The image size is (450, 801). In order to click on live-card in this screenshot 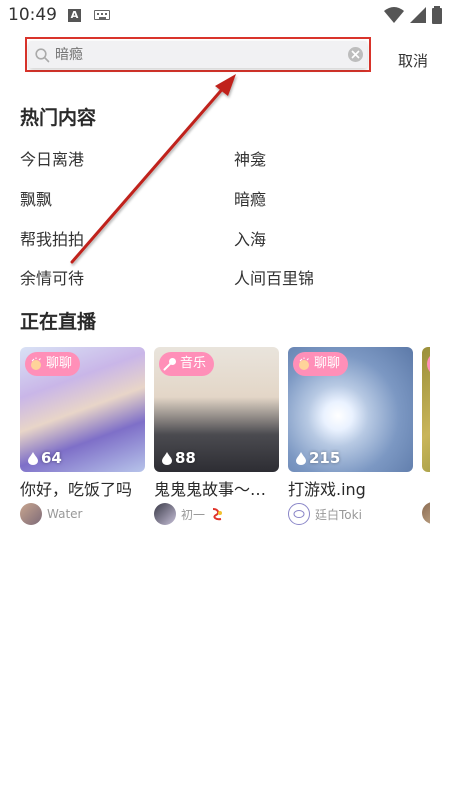, I will do `click(426, 435)`.